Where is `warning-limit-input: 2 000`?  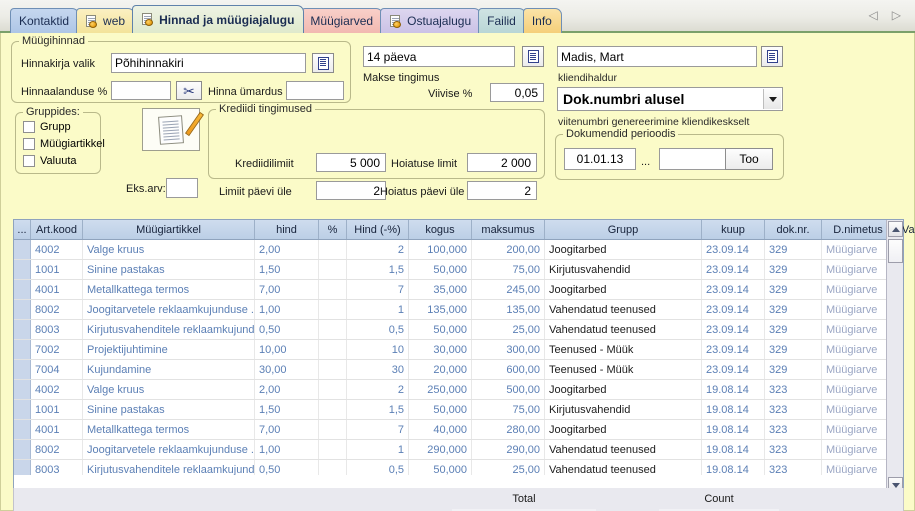
warning-limit-input: 2 000 is located at coordinates (502, 162).